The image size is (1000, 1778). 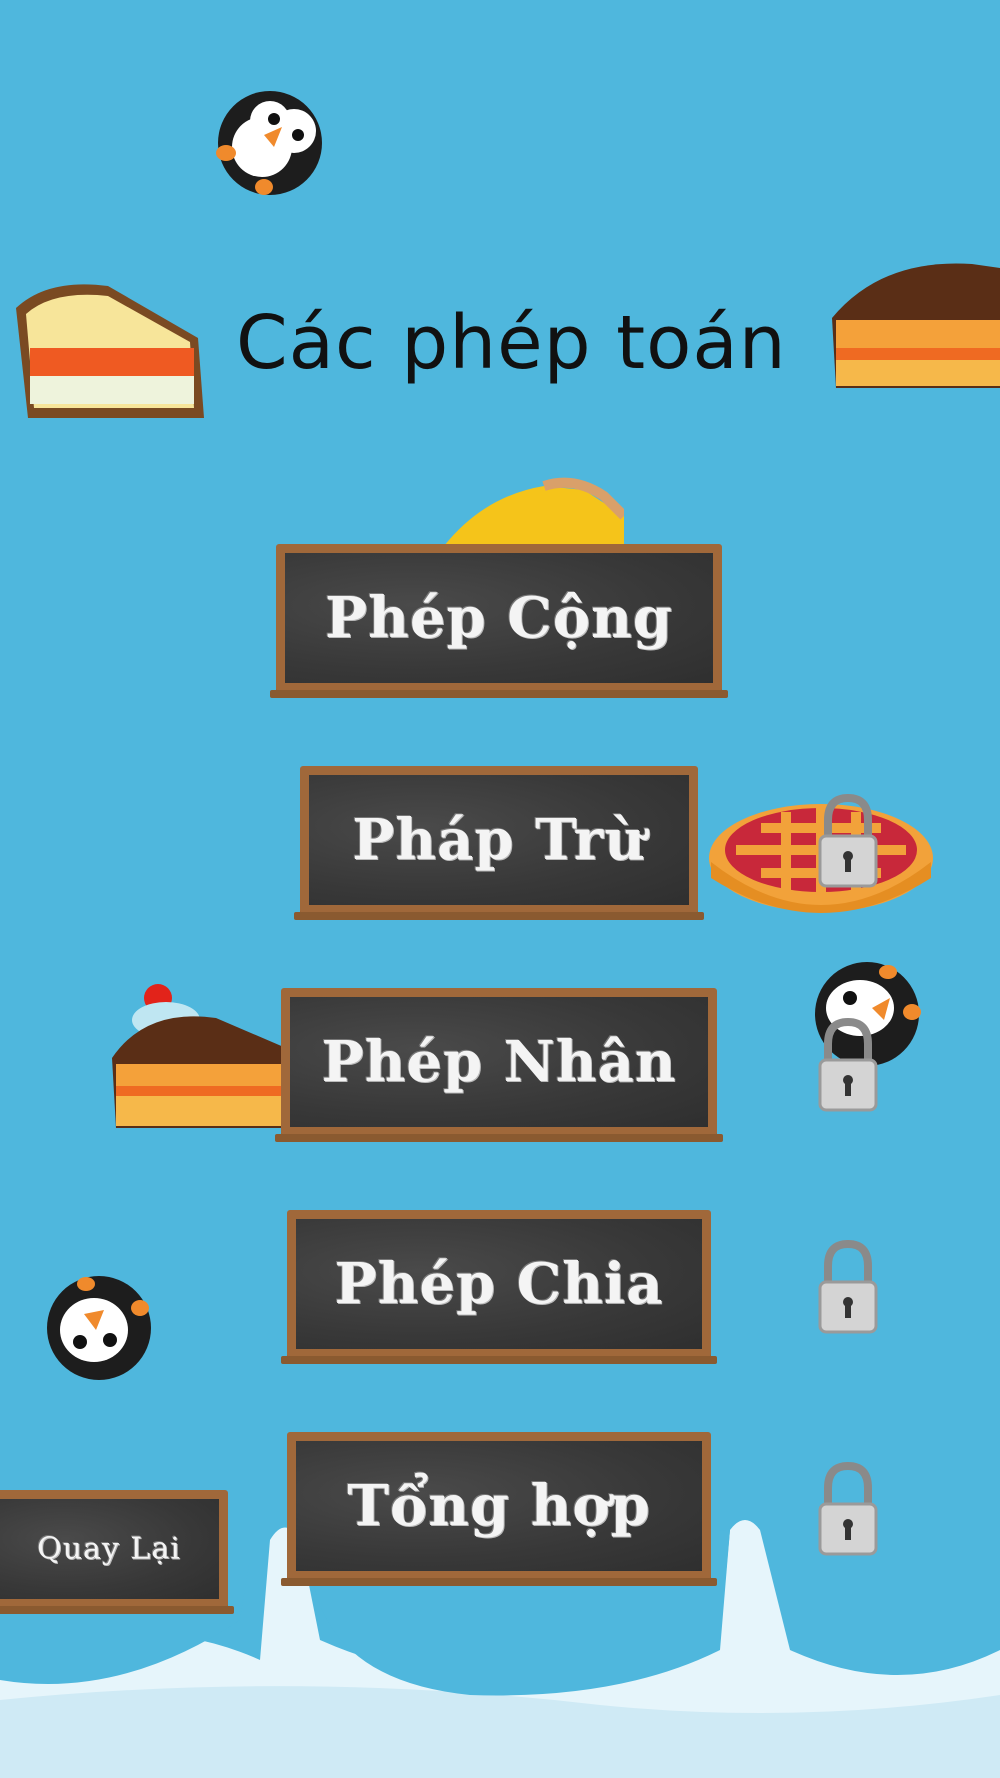 I want to click on back-label: Quay Lại, so click(x=109, y=1549).